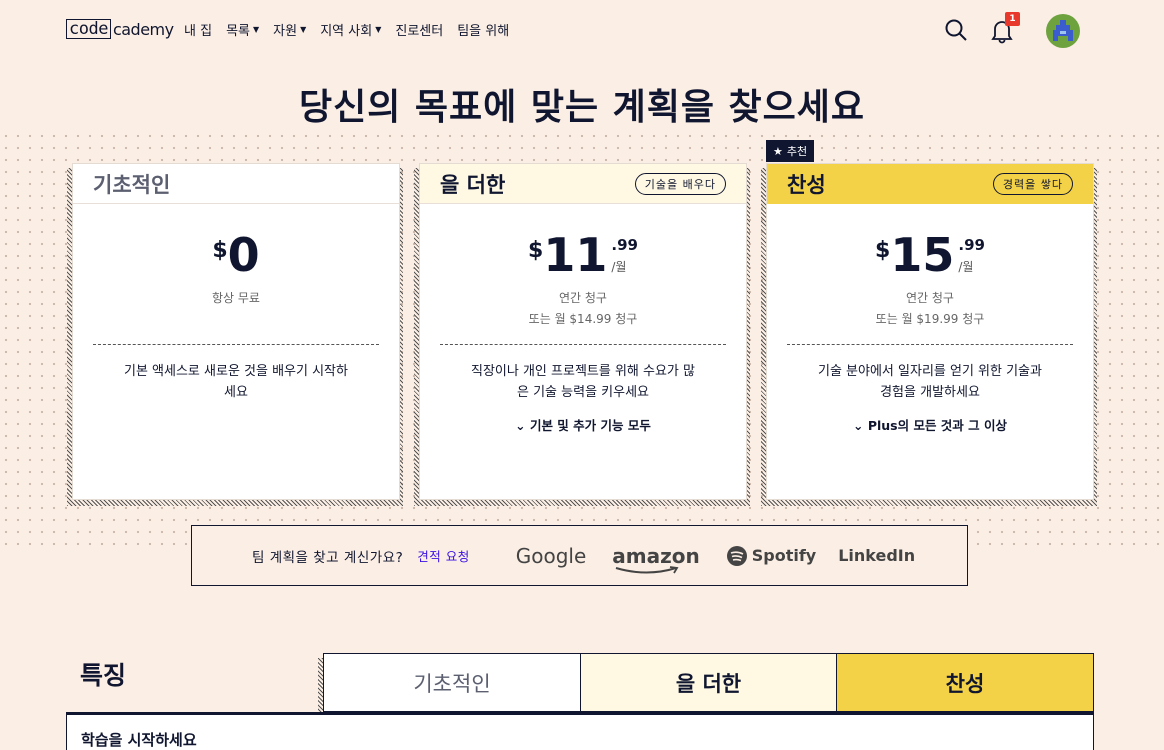 The image size is (1164, 750). What do you see at coordinates (956, 30) in the screenshot?
I see `search-icon` at bounding box center [956, 30].